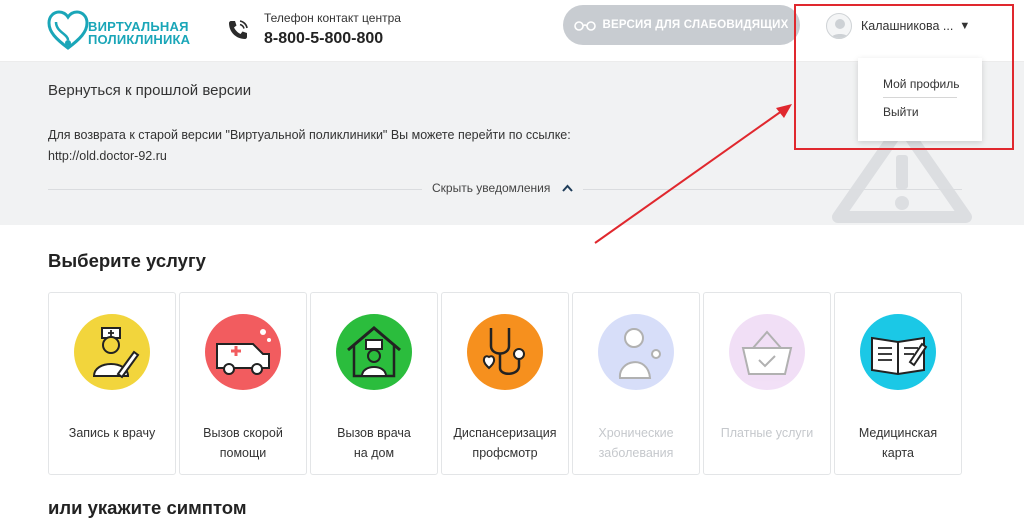 The image size is (1024, 531). I want to click on service-label: Вызов врача на дом, so click(374, 443).